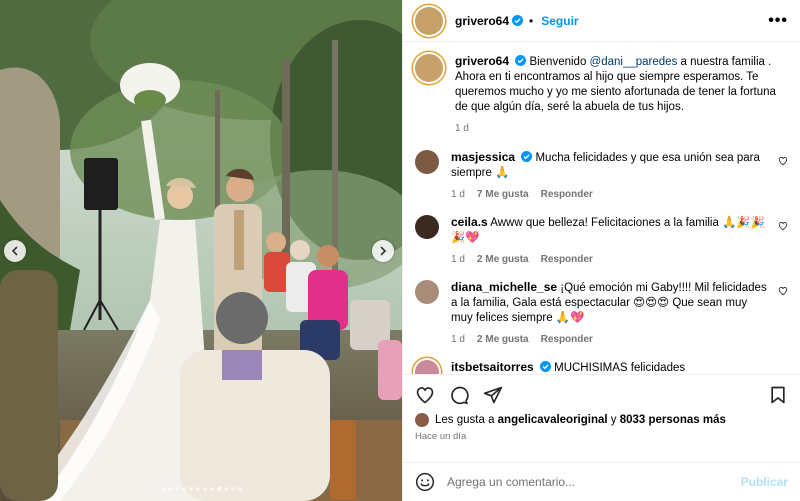 The height and width of the screenshot is (501, 800). I want to click on share-icon, so click(493, 395).